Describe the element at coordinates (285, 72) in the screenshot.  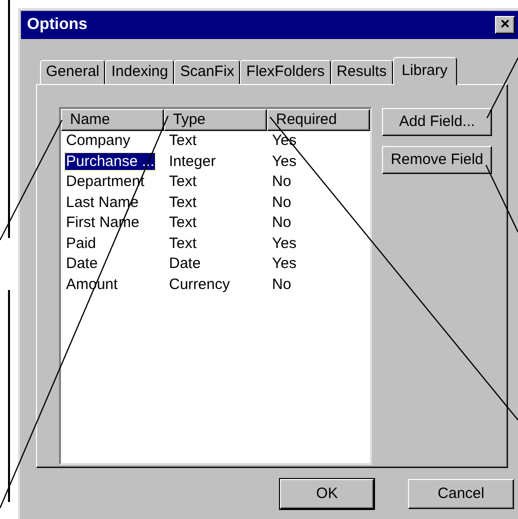
I see `tab: FlexFolders` at that location.